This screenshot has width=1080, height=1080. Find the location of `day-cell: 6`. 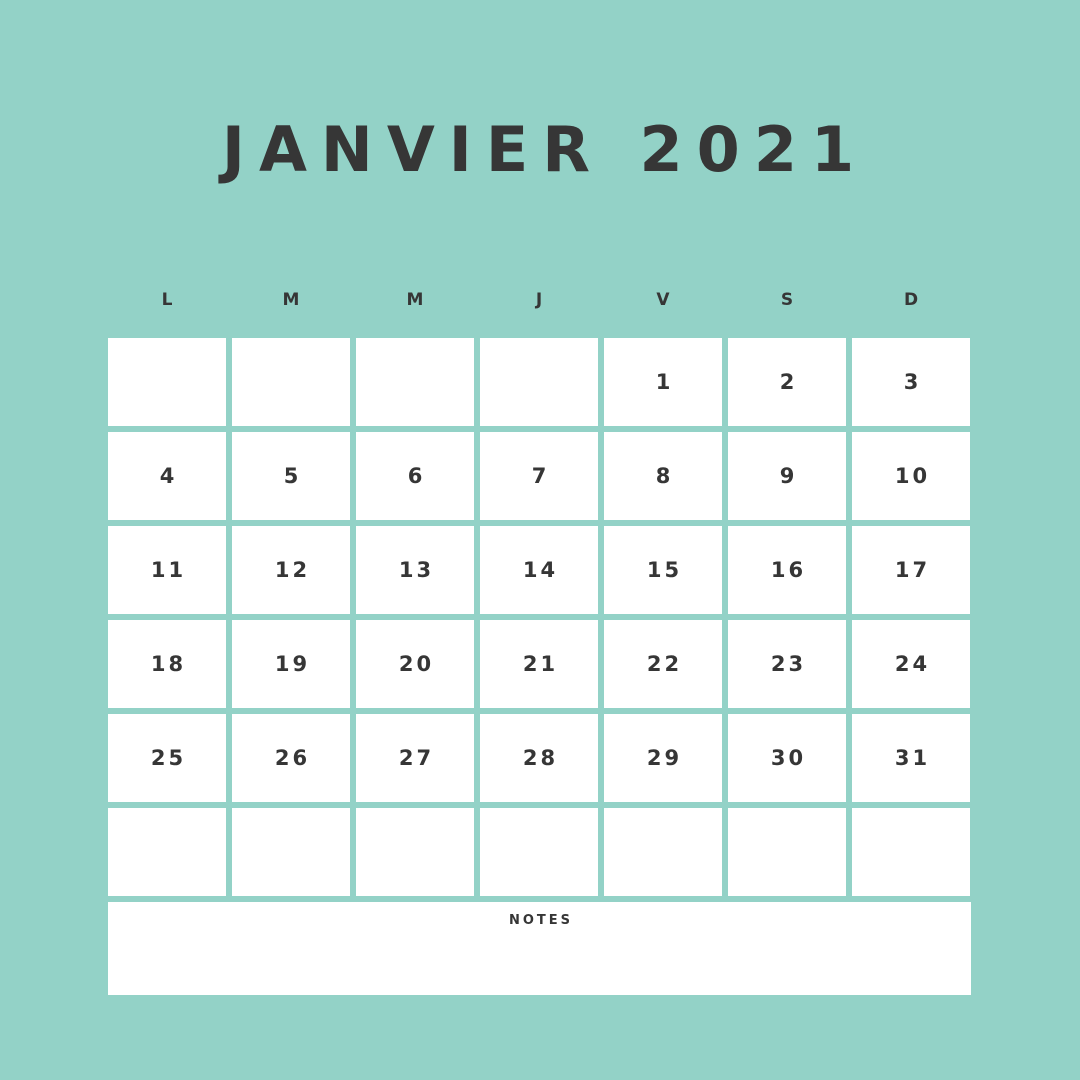

day-cell: 6 is located at coordinates (415, 476).